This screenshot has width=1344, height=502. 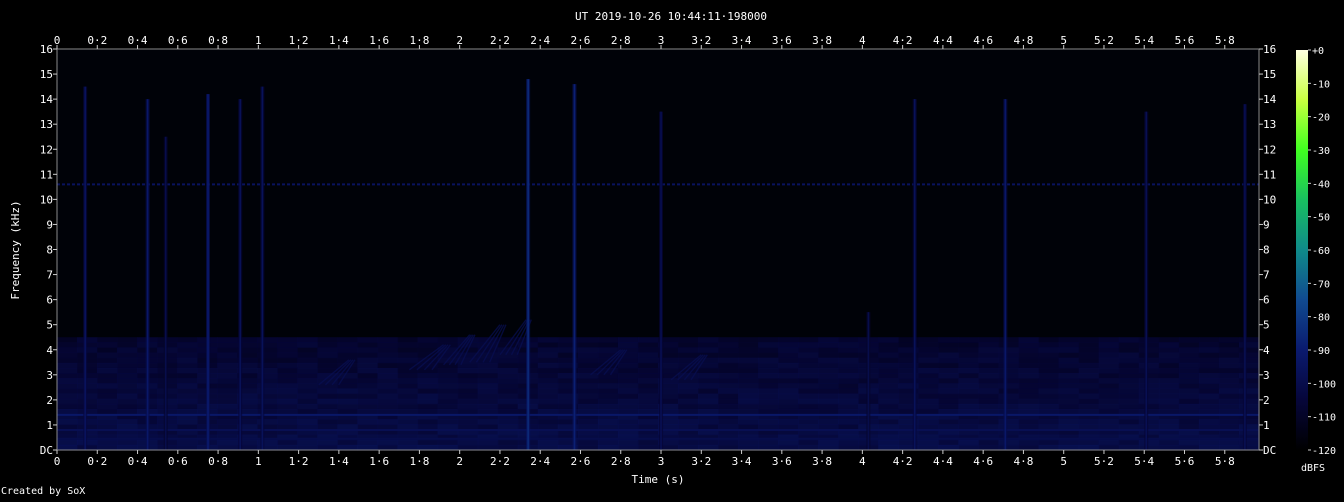 What do you see at coordinates (46, 199) in the screenshot?
I see `y-tick-label: 10` at bounding box center [46, 199].